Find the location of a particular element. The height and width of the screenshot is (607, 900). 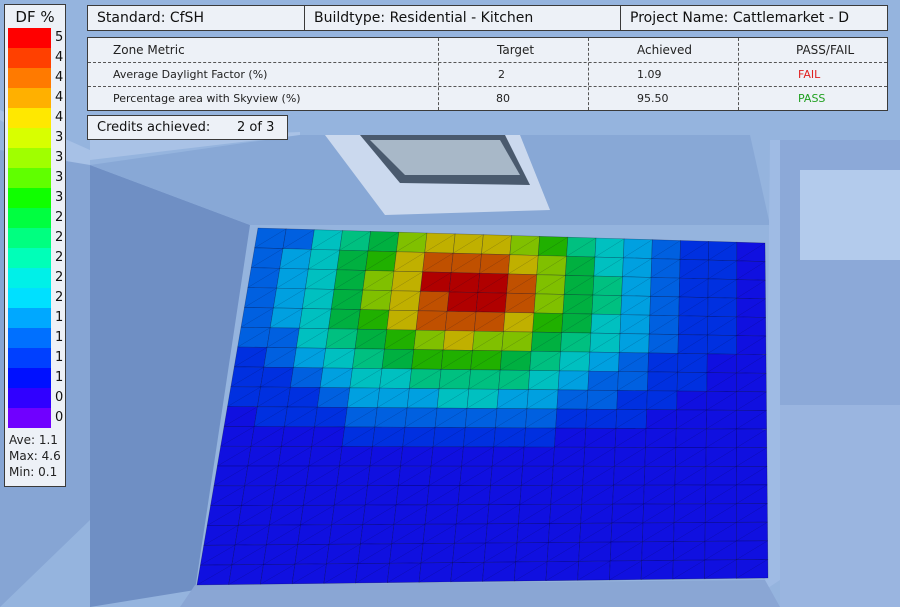

achieved-value: 1.09 is located at coordinates (649, 74).